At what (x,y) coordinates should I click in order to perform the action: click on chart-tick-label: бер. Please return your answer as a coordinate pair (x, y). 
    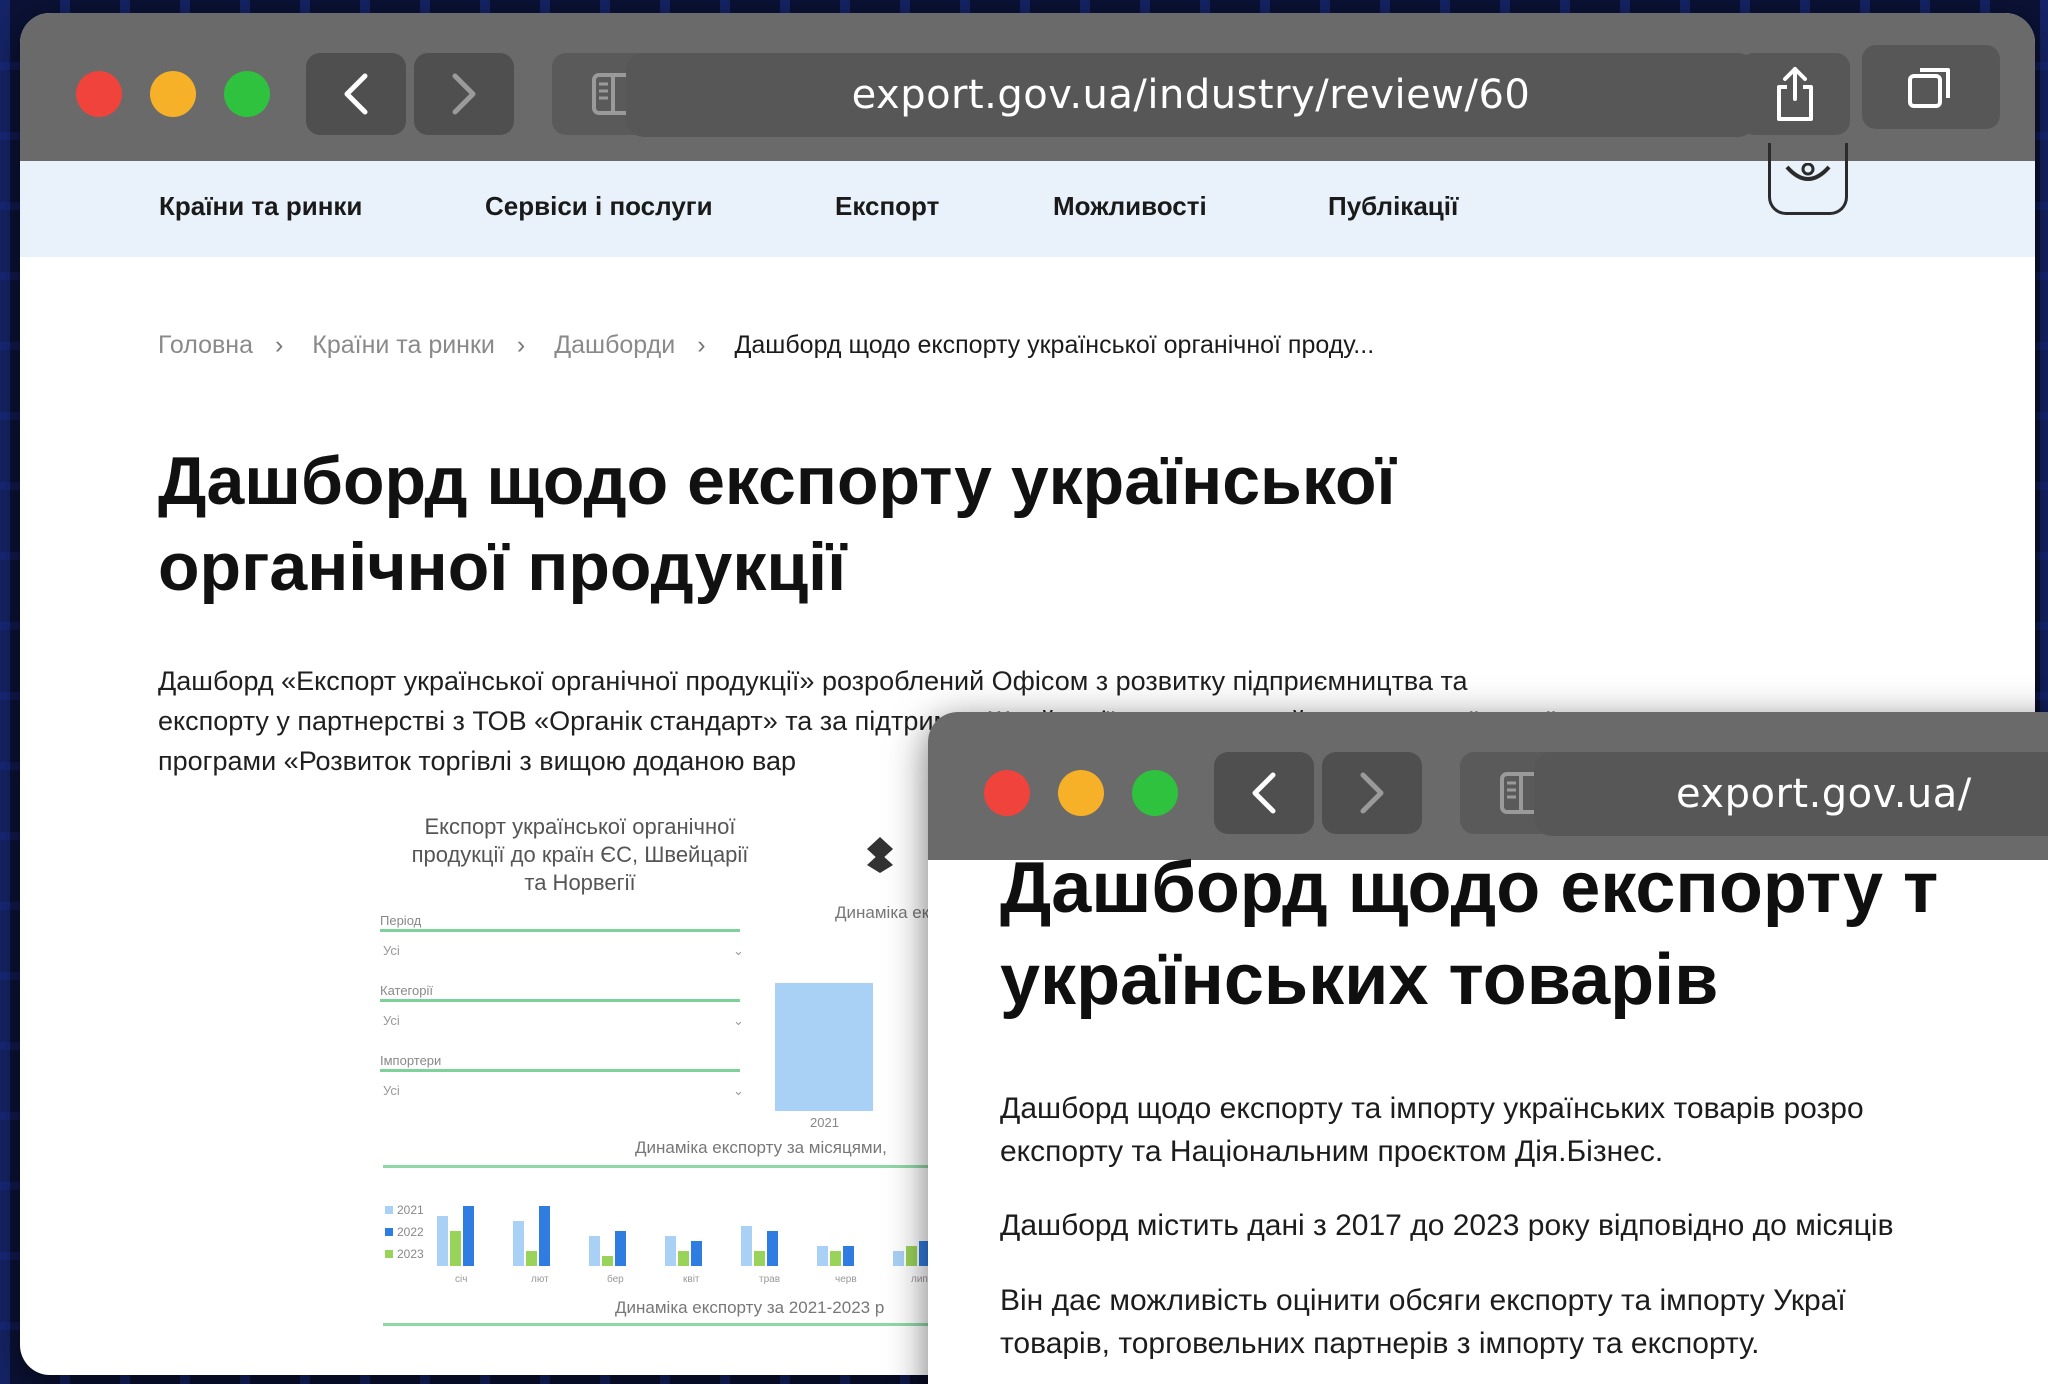
    Looking at the image, I should click on (615, 1279).